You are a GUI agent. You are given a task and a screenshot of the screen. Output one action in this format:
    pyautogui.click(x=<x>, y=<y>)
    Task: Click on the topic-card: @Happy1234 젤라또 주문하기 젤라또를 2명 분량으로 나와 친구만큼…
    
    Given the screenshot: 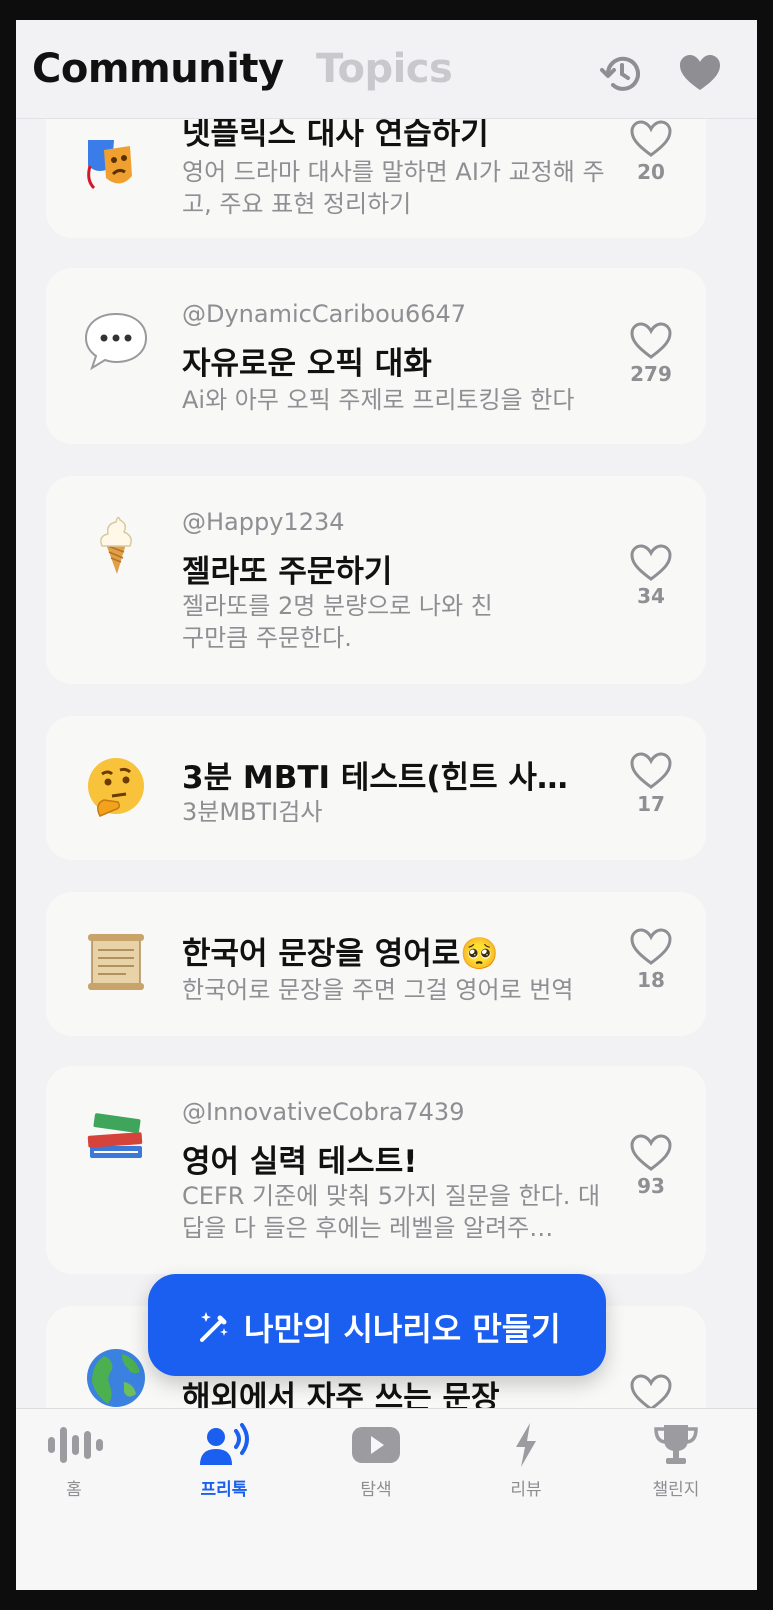 What is the action you would take?
    pyautogui.click(x=376, y=580)
    